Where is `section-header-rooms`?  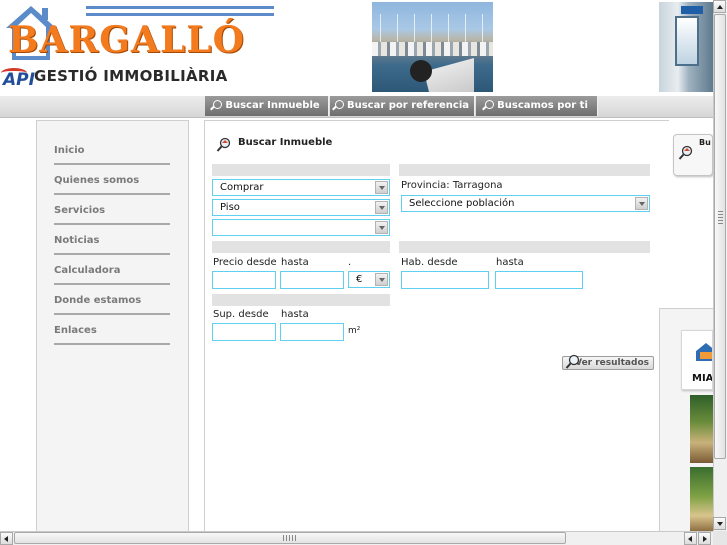
section-header-rooms is located at coordinates (524, 247).